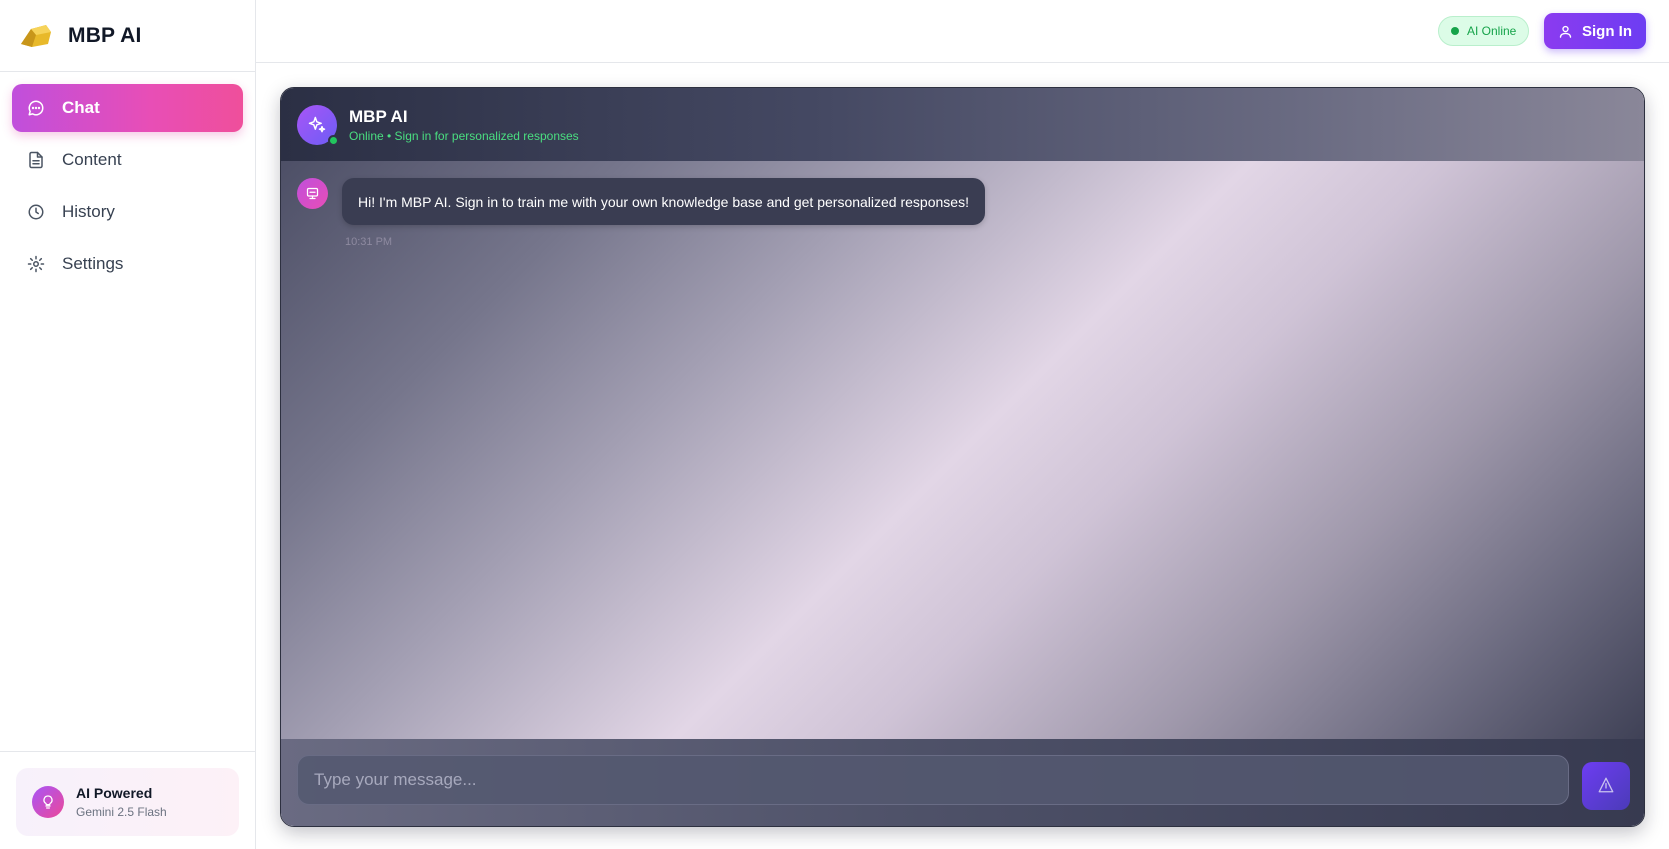  I want to click on ai-card-text: AI Powered Gemini 2.5 Flash, so click(121, 802).